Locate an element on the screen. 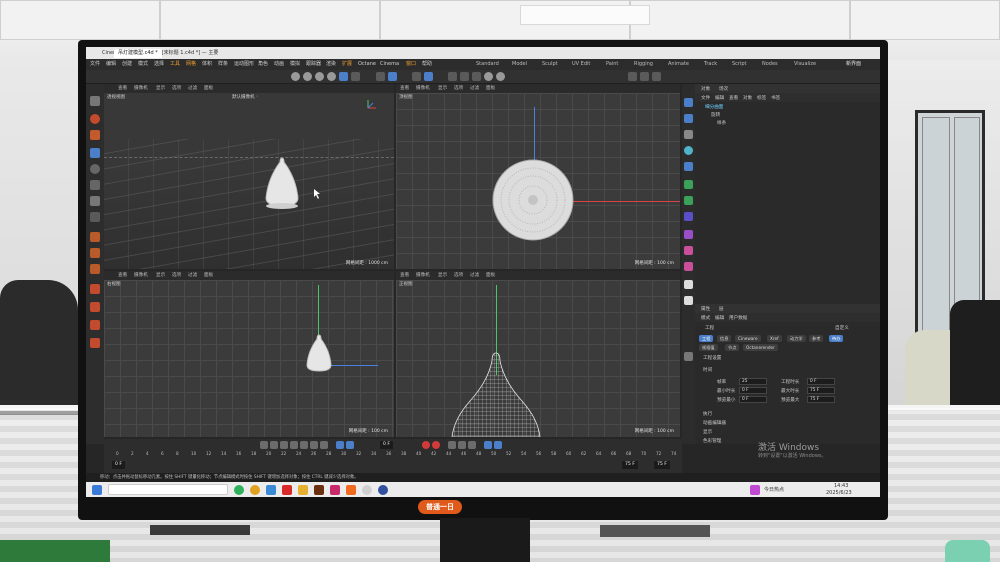 This screenshot has width=1000, height=562. app-icon is located at coordinates (335, 490).